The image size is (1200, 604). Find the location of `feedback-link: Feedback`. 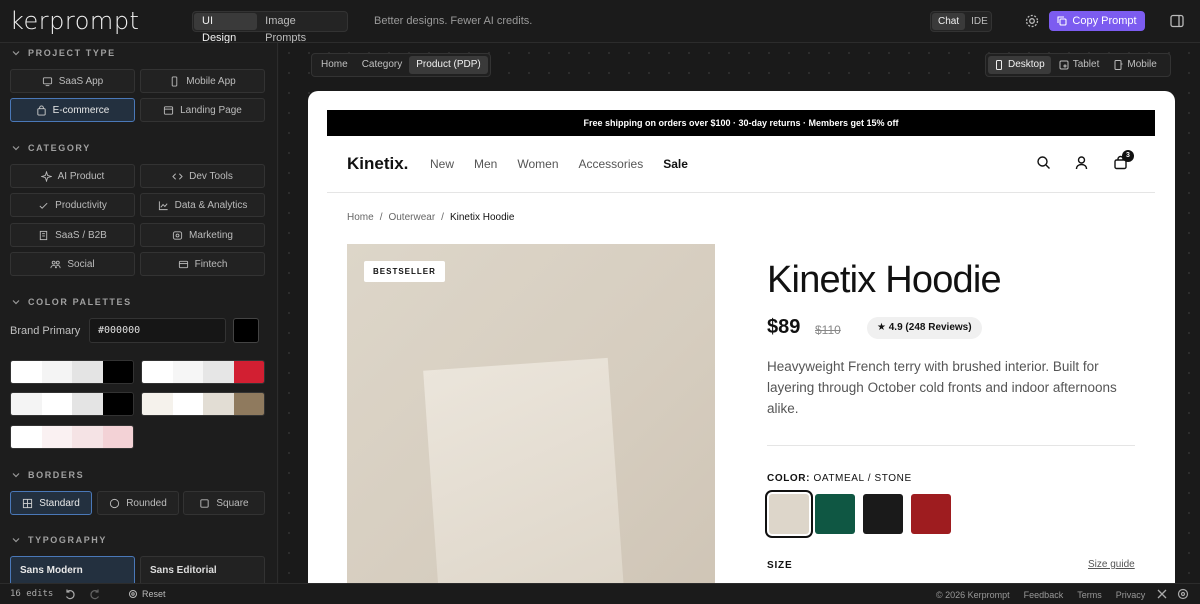

feedback-link: Feedback is located at coordinates (1044, 595).